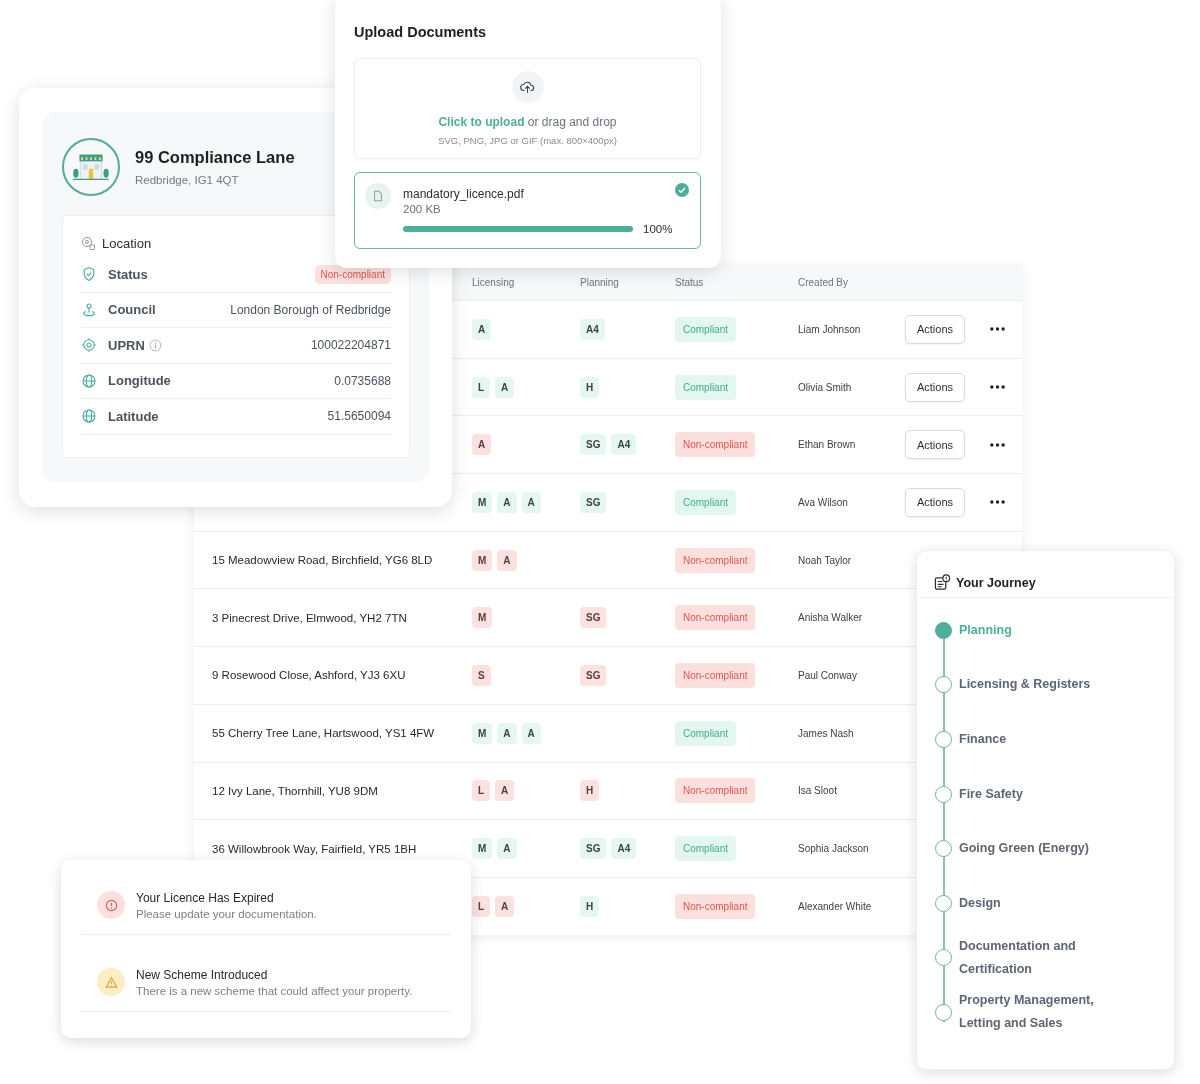 This screenshot has height=1084, width=1200. What do you see at coordinates (824, 282) in the screenshot?
I see `column-header: Created By` at bounding box center [824, 282].